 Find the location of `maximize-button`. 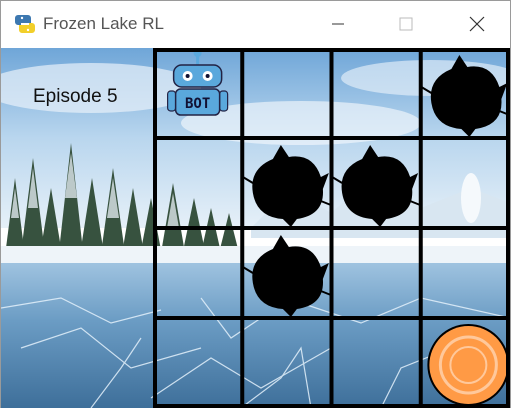

maximize-button is located at coordinates (406, 24).